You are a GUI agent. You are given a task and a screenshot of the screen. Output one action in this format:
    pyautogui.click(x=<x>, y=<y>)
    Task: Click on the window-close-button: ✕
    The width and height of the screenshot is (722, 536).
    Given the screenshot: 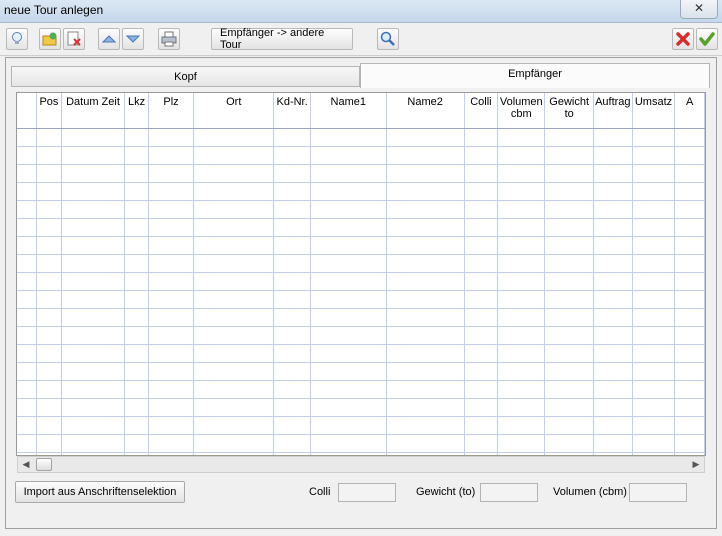 What is the action you would take?
    pyautogui.click(x=699, y=9)
    